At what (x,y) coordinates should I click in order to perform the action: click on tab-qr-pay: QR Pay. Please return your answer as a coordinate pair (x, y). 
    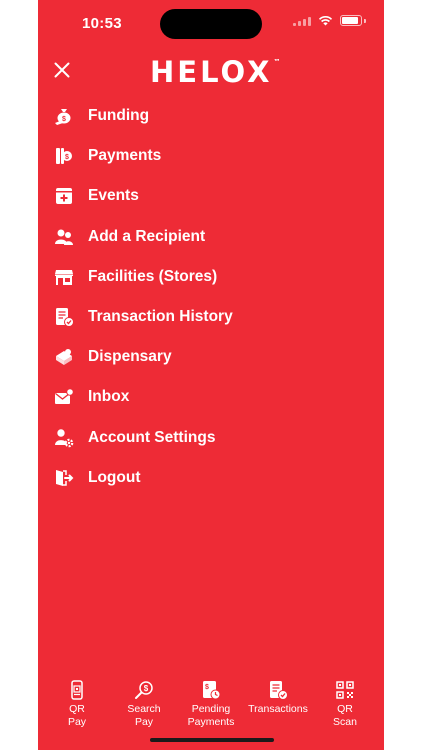
    Looking at the image, I should click on (77, 710).